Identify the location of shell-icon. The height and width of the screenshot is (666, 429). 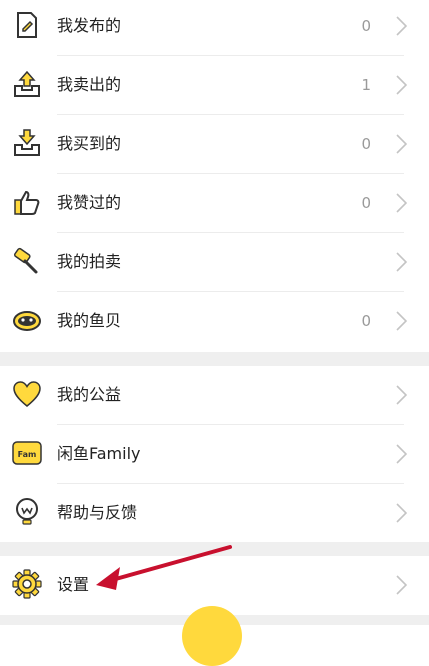
(27, 320).